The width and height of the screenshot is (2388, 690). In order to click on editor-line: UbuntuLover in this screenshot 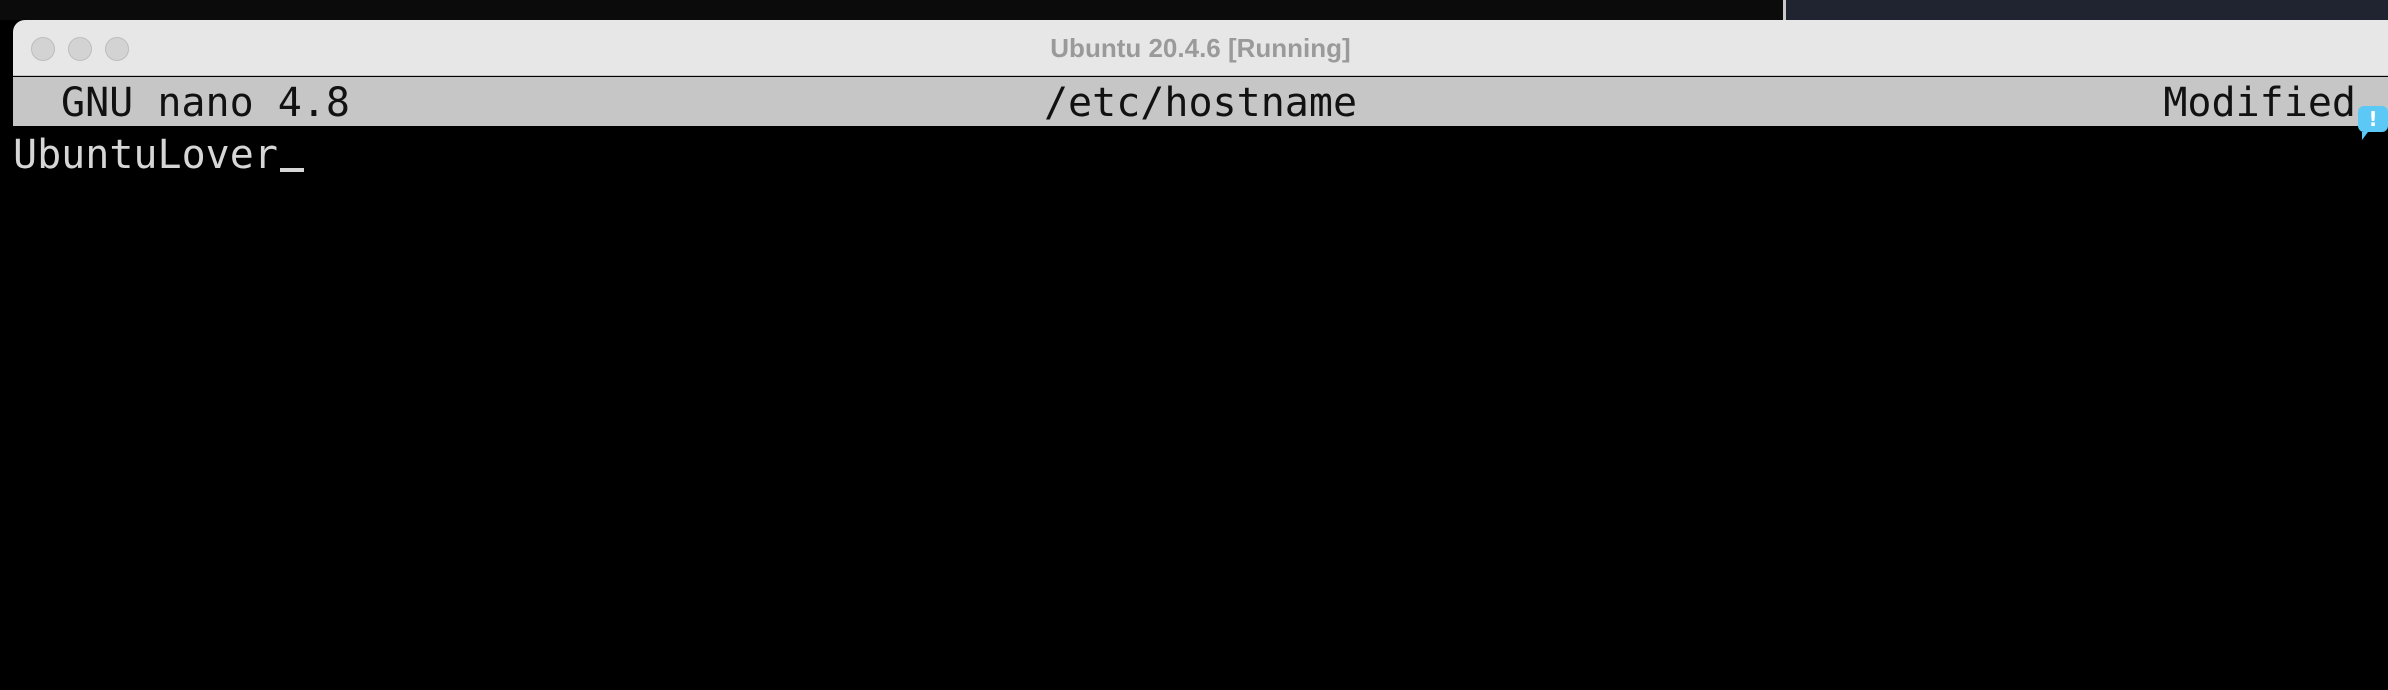, I will do `click(158, 155)`.